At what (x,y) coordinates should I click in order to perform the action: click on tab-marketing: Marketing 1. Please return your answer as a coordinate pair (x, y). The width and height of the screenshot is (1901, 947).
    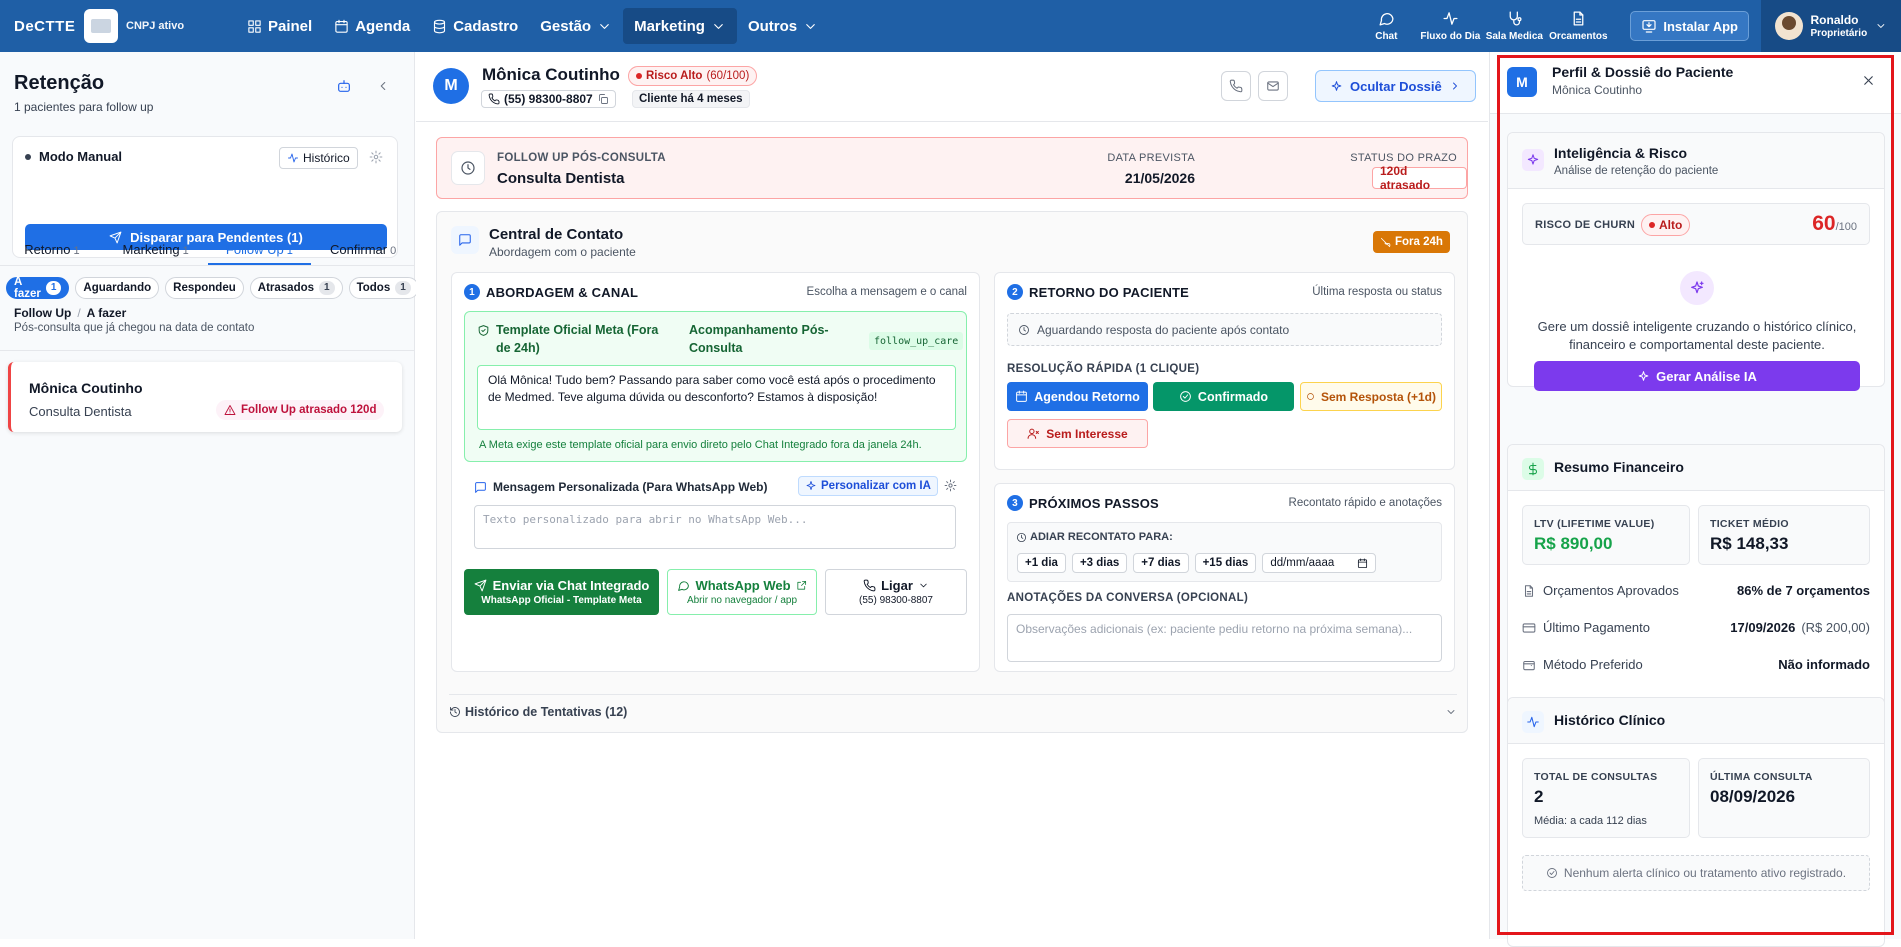
    Looking at the image, I should click on (156, 247).